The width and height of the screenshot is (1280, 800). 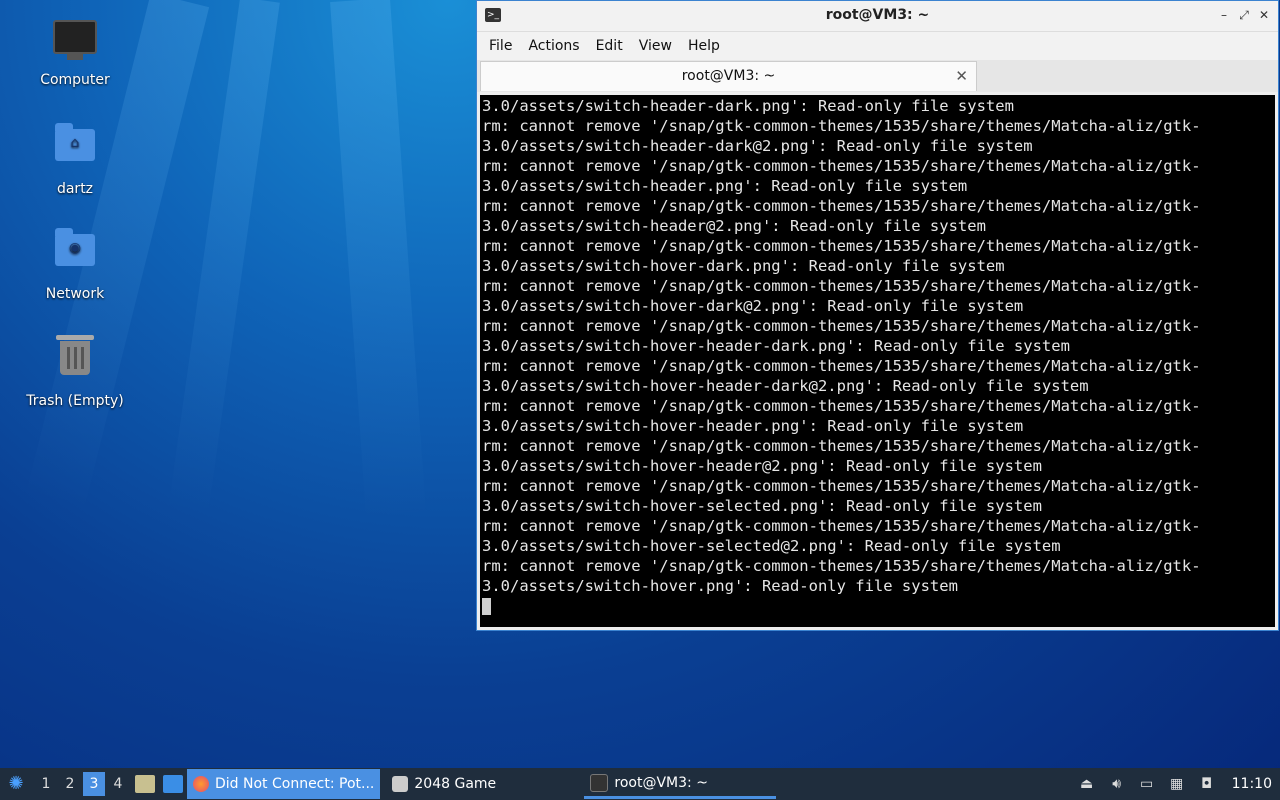 I want to click on workspace-2: 2, so click(x=70, y=784).